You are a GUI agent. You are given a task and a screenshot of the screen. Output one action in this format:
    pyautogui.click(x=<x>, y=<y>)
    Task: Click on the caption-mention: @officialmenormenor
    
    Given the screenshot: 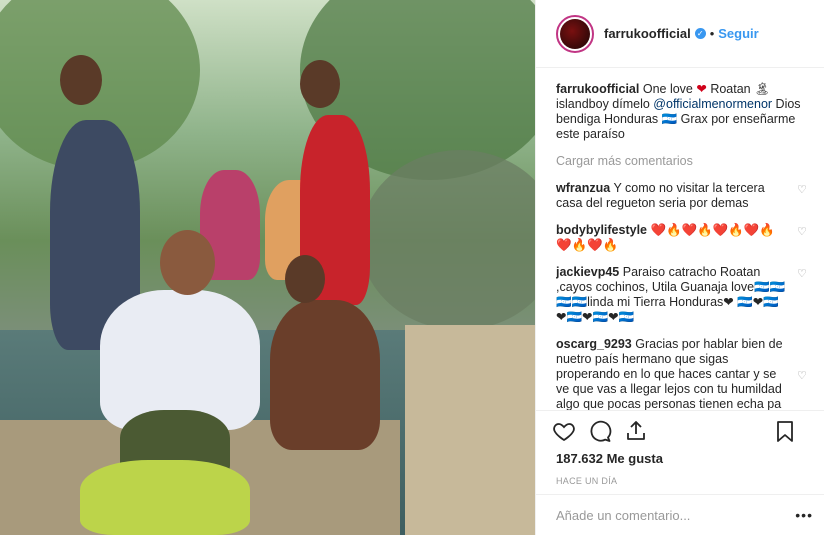 What is the action you would take?
    pyautogui.click(x=712, y=104)
    